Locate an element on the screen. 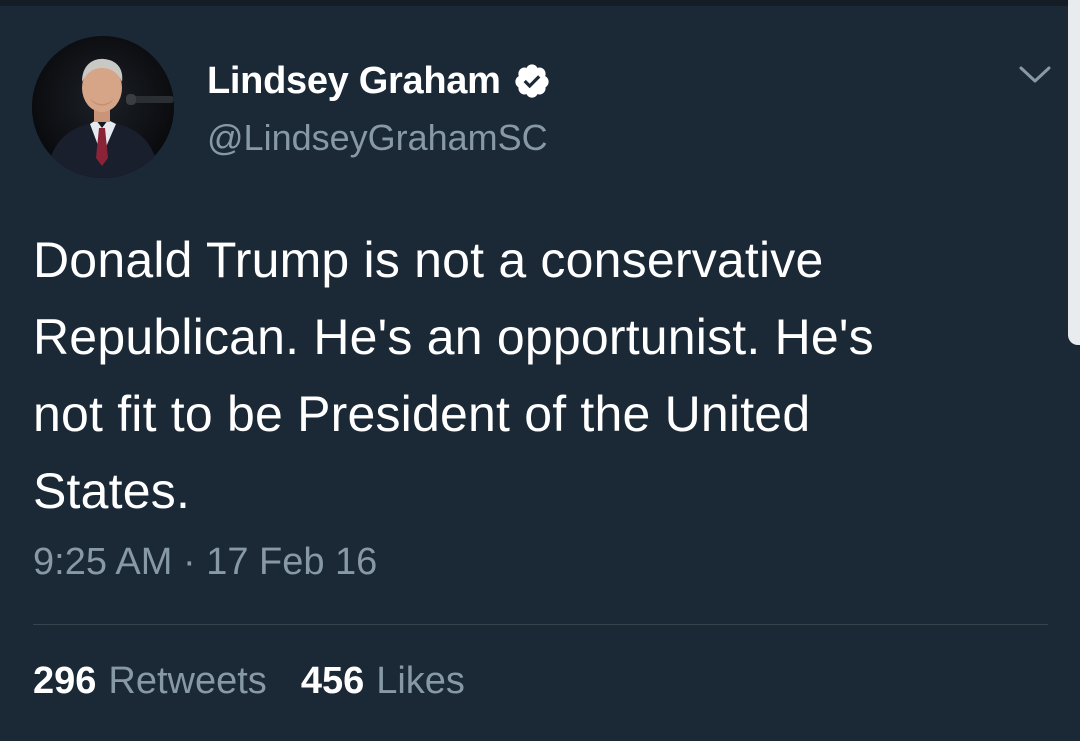  divider is located at coordinates (540, 624).